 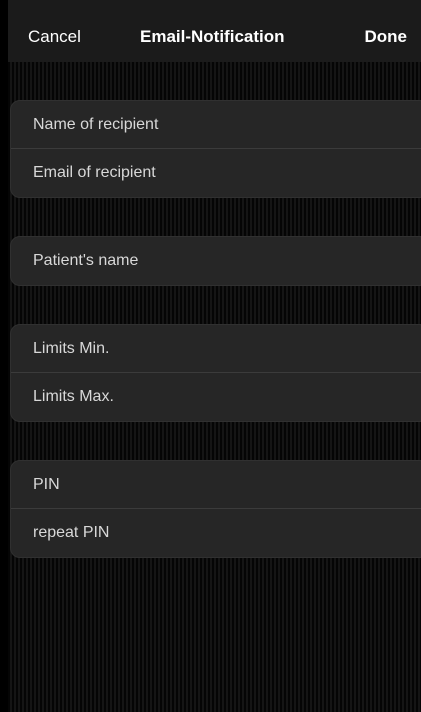 I want to click on patient-section, so click(x=215, y=261).